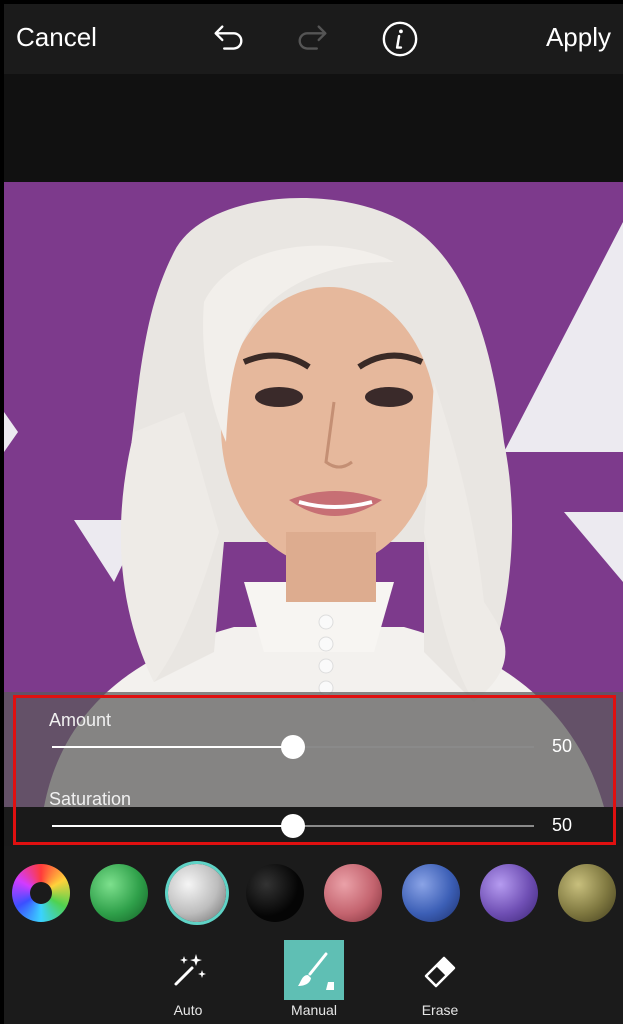 Image resolution: width=623 pixels, height=1024 pixels. What do you see at coordinates (188, 1010) in the screenshot?
I see `tool-auto-label: Auto` at bounding box center [188, 1010].